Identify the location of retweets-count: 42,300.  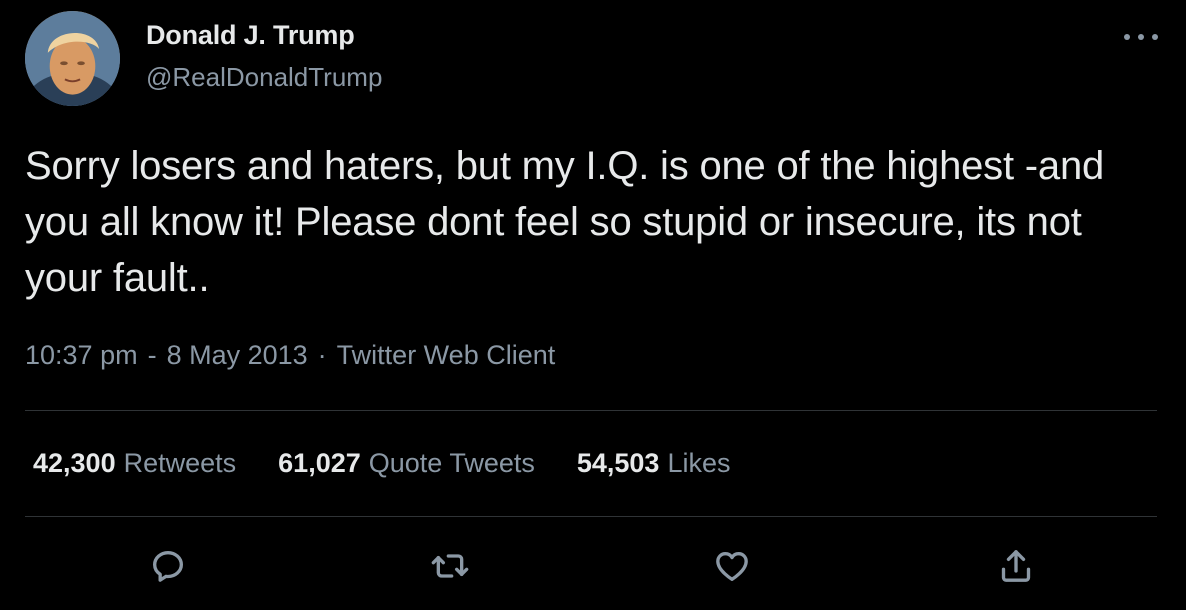
(74, 463).